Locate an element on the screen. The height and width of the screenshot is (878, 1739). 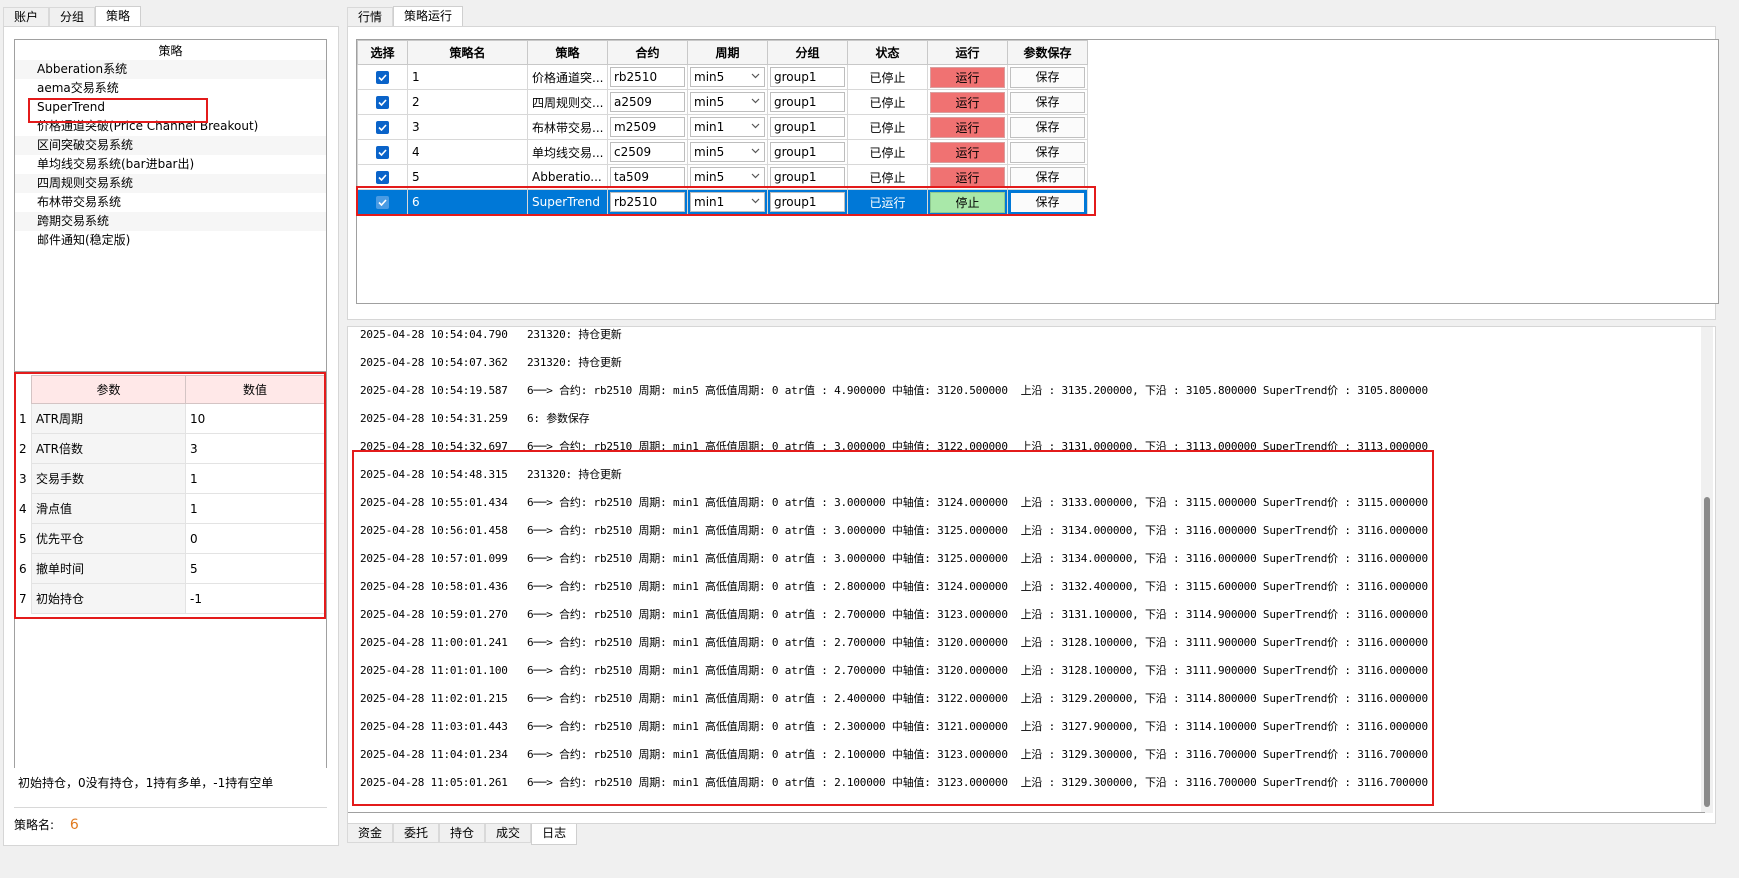
strategy-list-header: 策略 is located at coordinates (170, 51).